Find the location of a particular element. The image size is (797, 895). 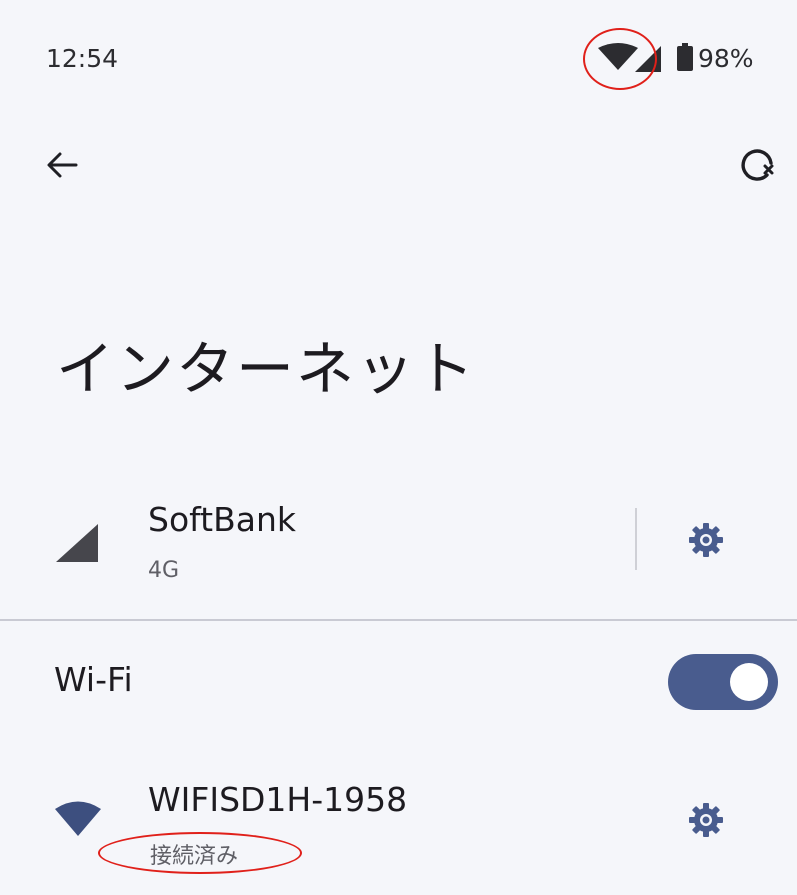

history-icon is located at coordinates (759, 164).